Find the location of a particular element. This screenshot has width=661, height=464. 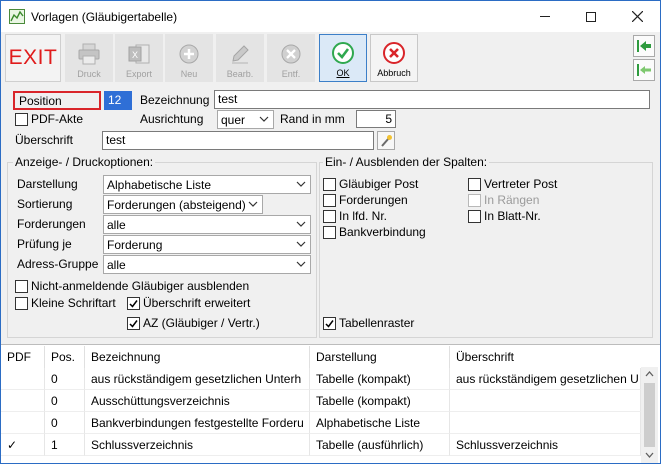

tabellenraster-label: Tabellenraster is located at coordinates (377, 323).